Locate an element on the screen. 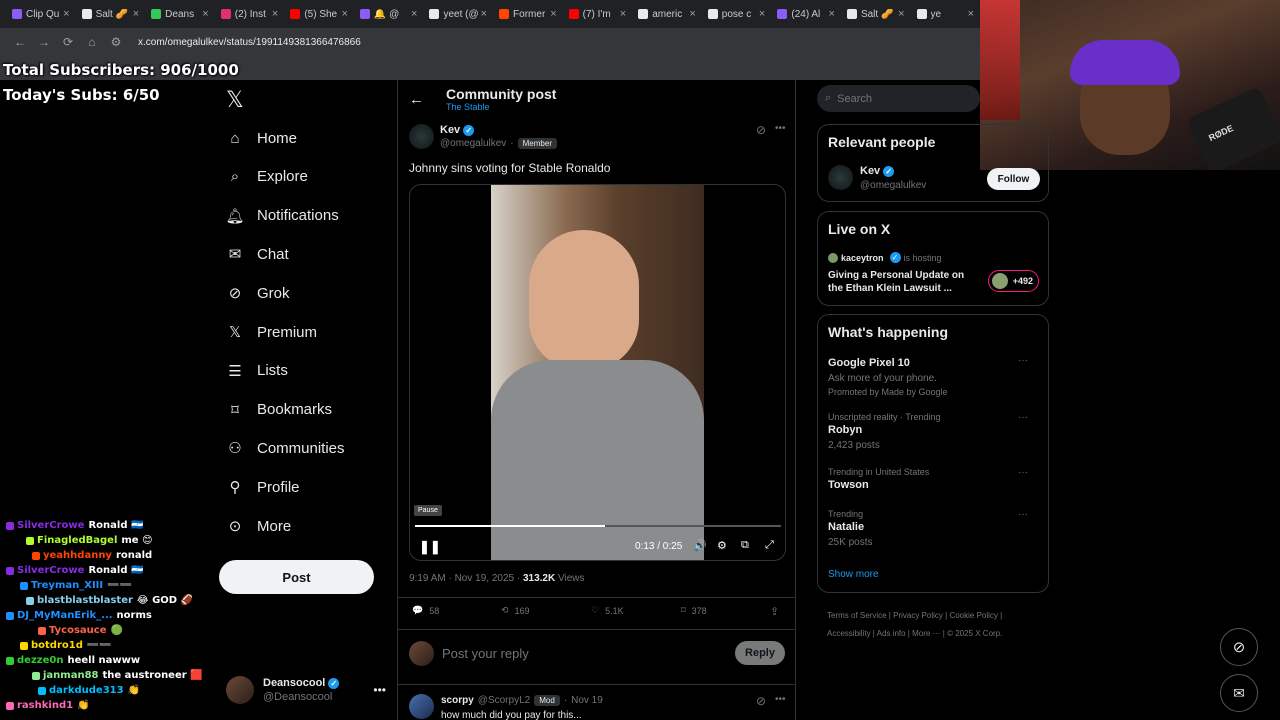  nav-item-premium: 𝕏 Premium is located at coordinates (271, 332).